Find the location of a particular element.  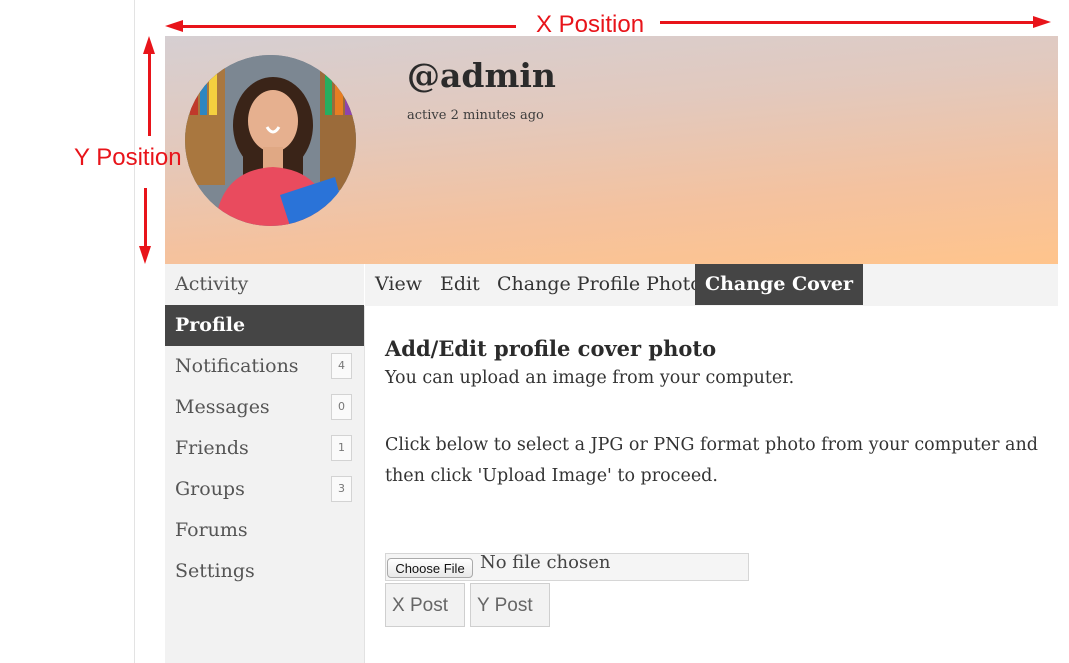

avatar-photo is located at coordinates (270, 140).